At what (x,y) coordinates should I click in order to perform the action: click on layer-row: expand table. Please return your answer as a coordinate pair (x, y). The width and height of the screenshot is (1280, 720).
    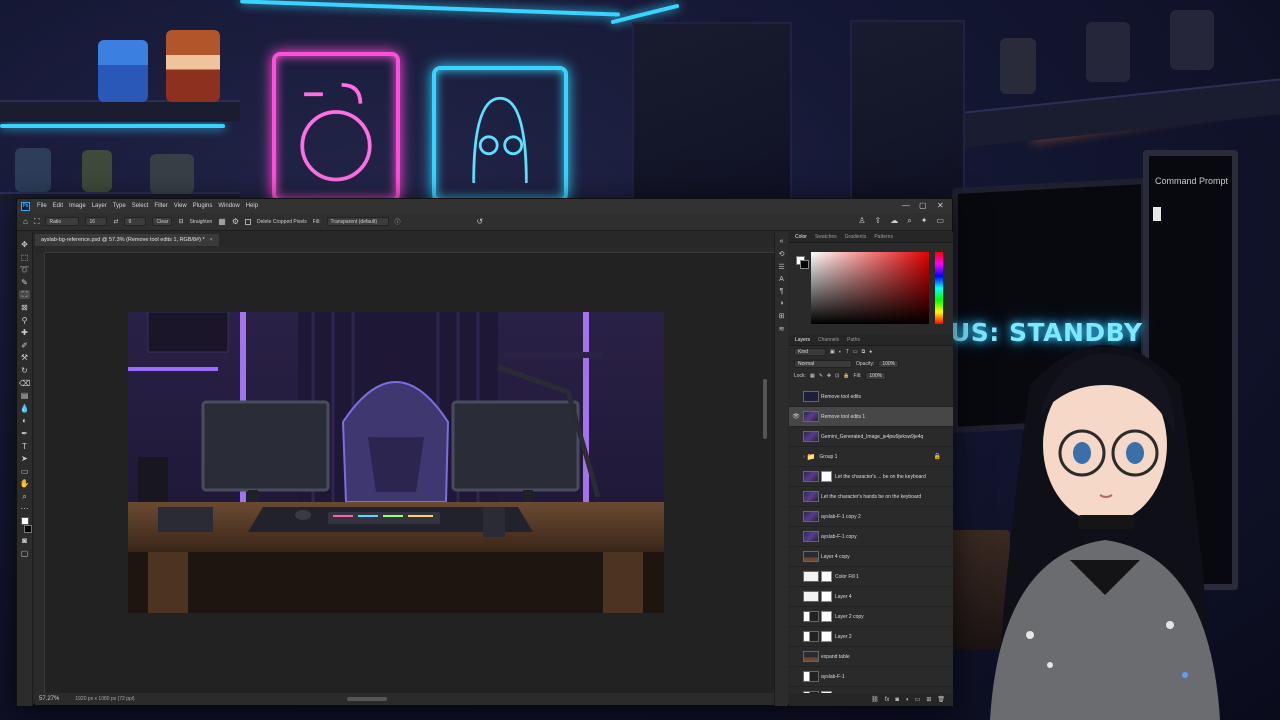
    Looking at the image, I should click on (871, 657).